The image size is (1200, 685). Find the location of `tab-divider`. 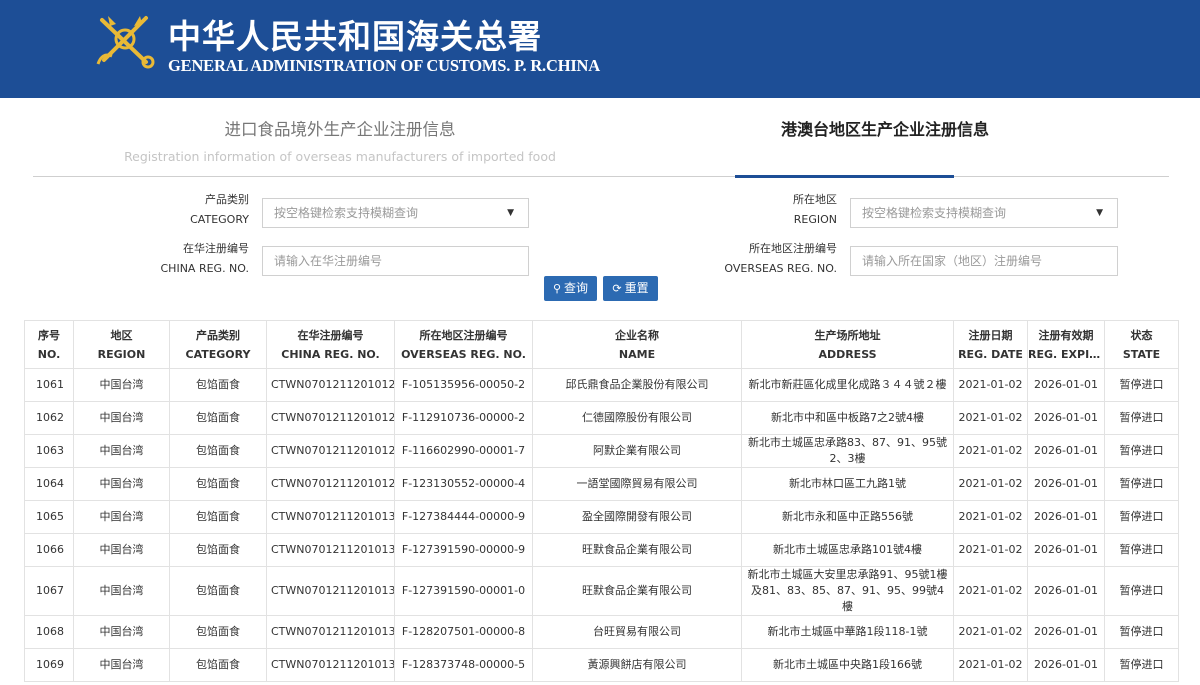

tab-divider is located at coordinates (601, 176).